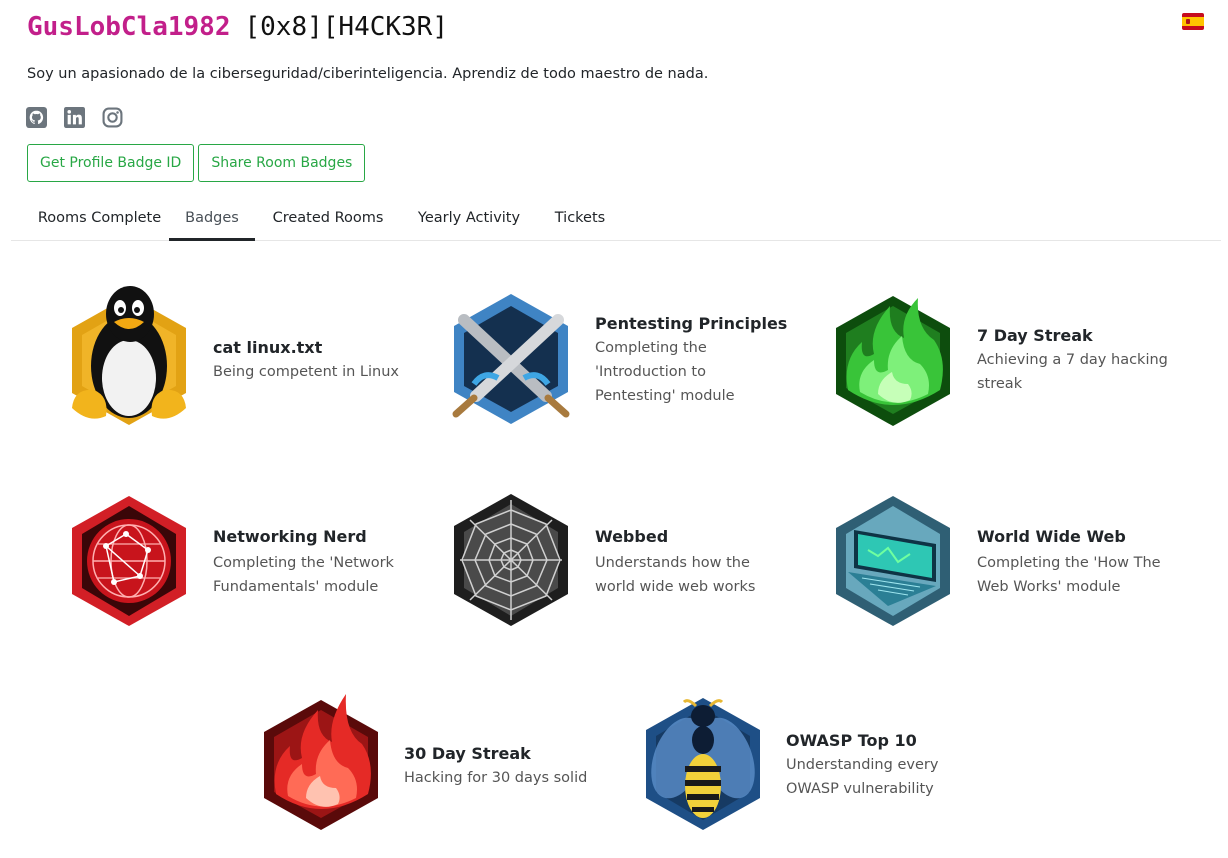 This screenshot has width=1228, height=858. I want to click on badge-title: cat linux.txt, so click(268, 347).